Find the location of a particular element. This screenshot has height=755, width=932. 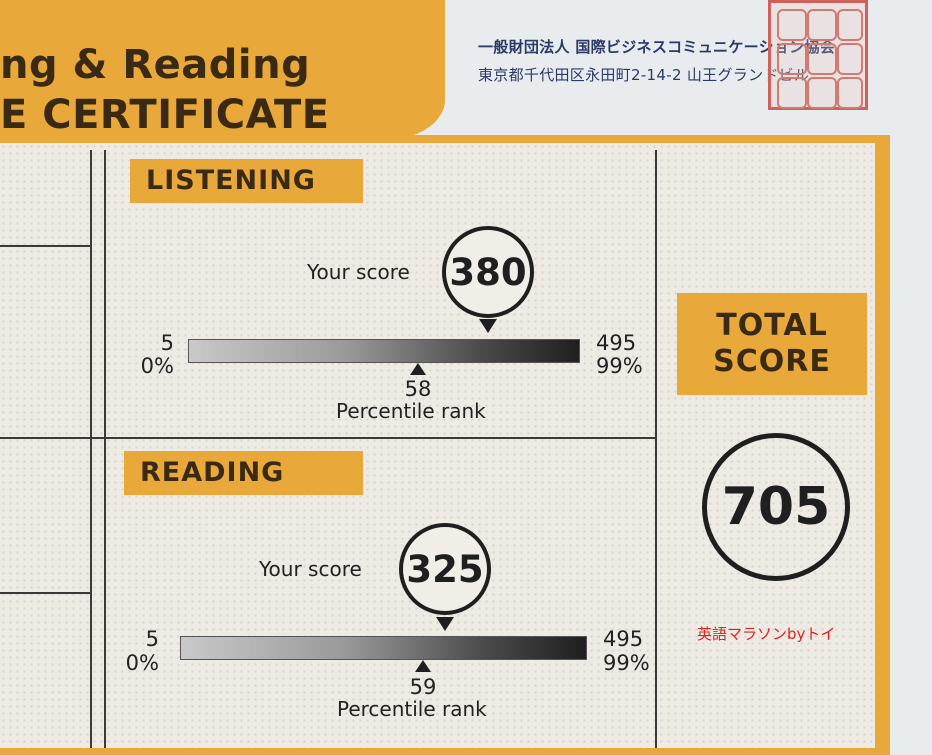

panel-section-divider is located at coordinates (328, 438).